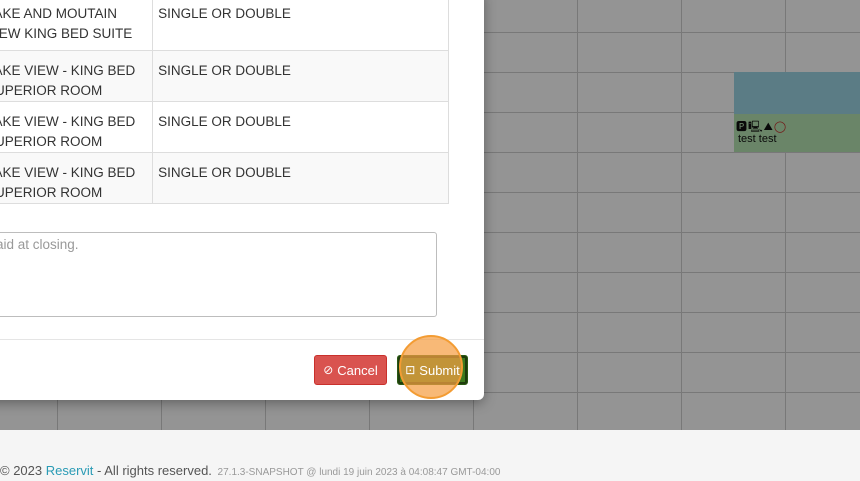 Image resolution: width=860 pixels, height=481 pixels. What do you see at coordinates (23, 470) in the screenshot?
I see `footer-copyright: © 2023` at bounding box center [23, 470].